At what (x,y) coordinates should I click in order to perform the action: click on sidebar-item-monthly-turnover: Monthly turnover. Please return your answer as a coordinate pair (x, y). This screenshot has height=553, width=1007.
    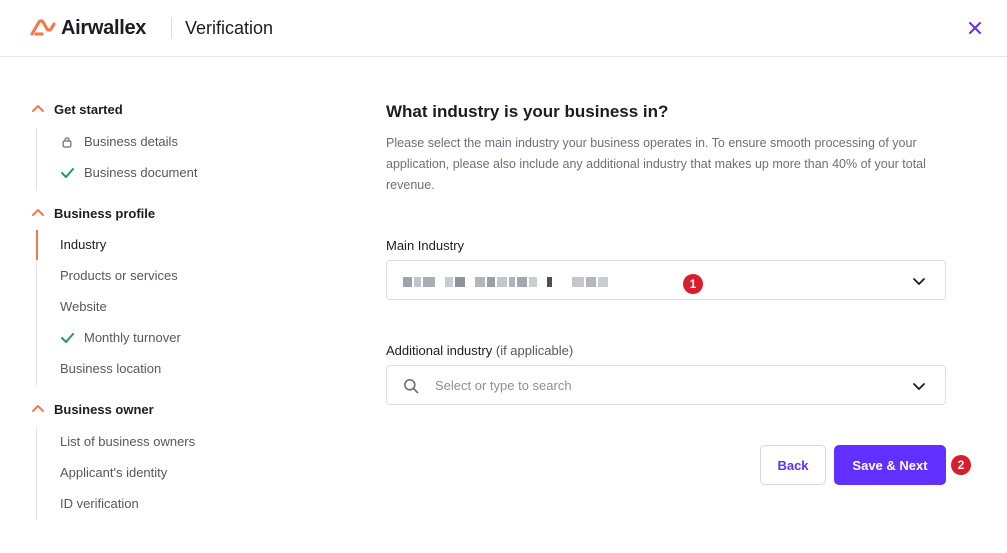
    Looking at the image, I should click on (120, 337).